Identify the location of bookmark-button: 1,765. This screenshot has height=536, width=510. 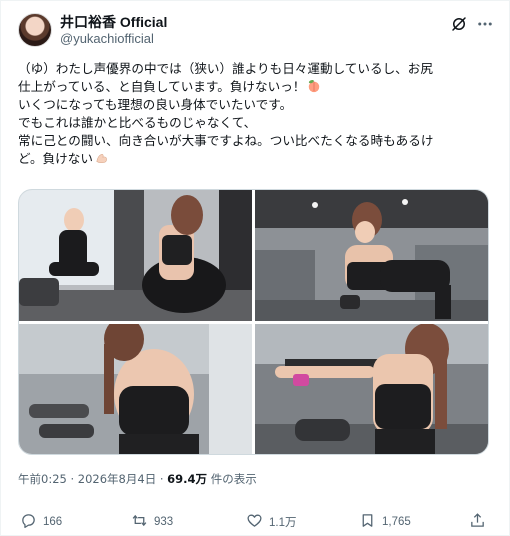
(385, 522).